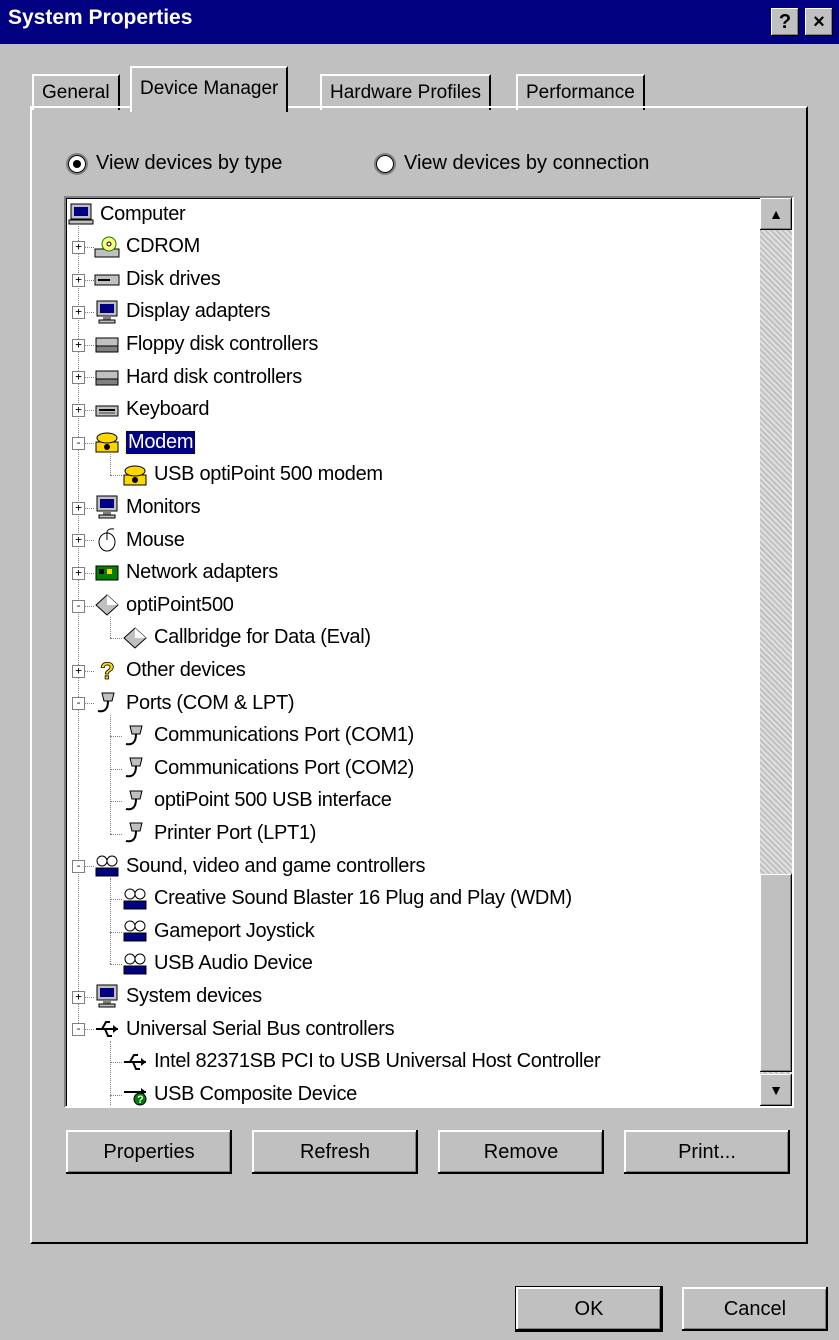  I want to click on tree-device: USB Audio Device, so click(217, 964).